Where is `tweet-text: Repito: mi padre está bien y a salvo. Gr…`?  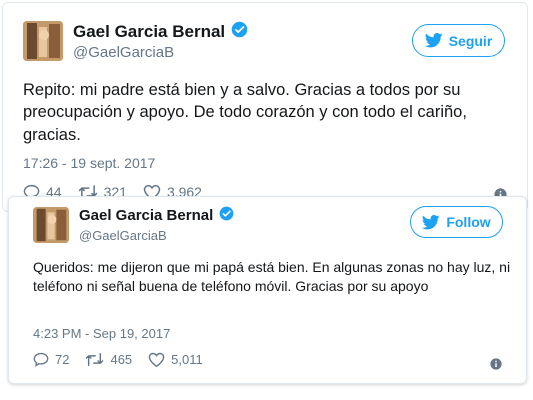 tweet-text: Repito: mi padre está bien y a salvo. Gr… is located at coordinates (245, 112).